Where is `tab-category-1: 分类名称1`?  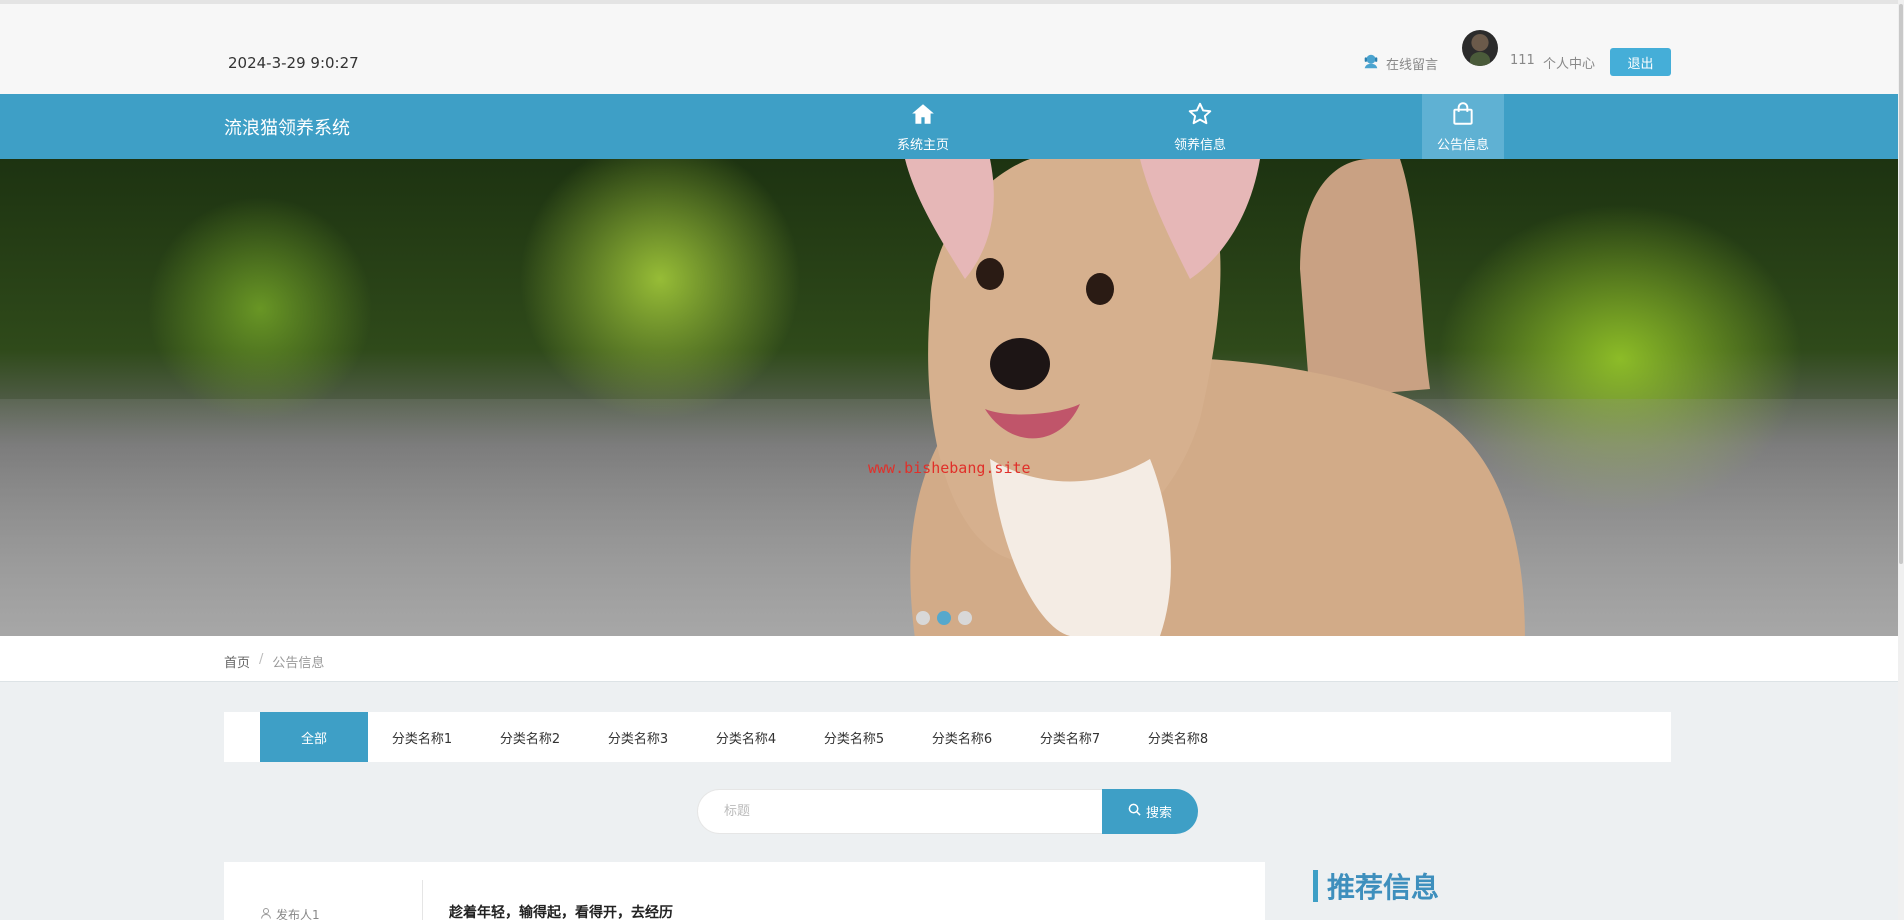
tab-category-1: 分类名称1 is located at coordinates (422, 737).